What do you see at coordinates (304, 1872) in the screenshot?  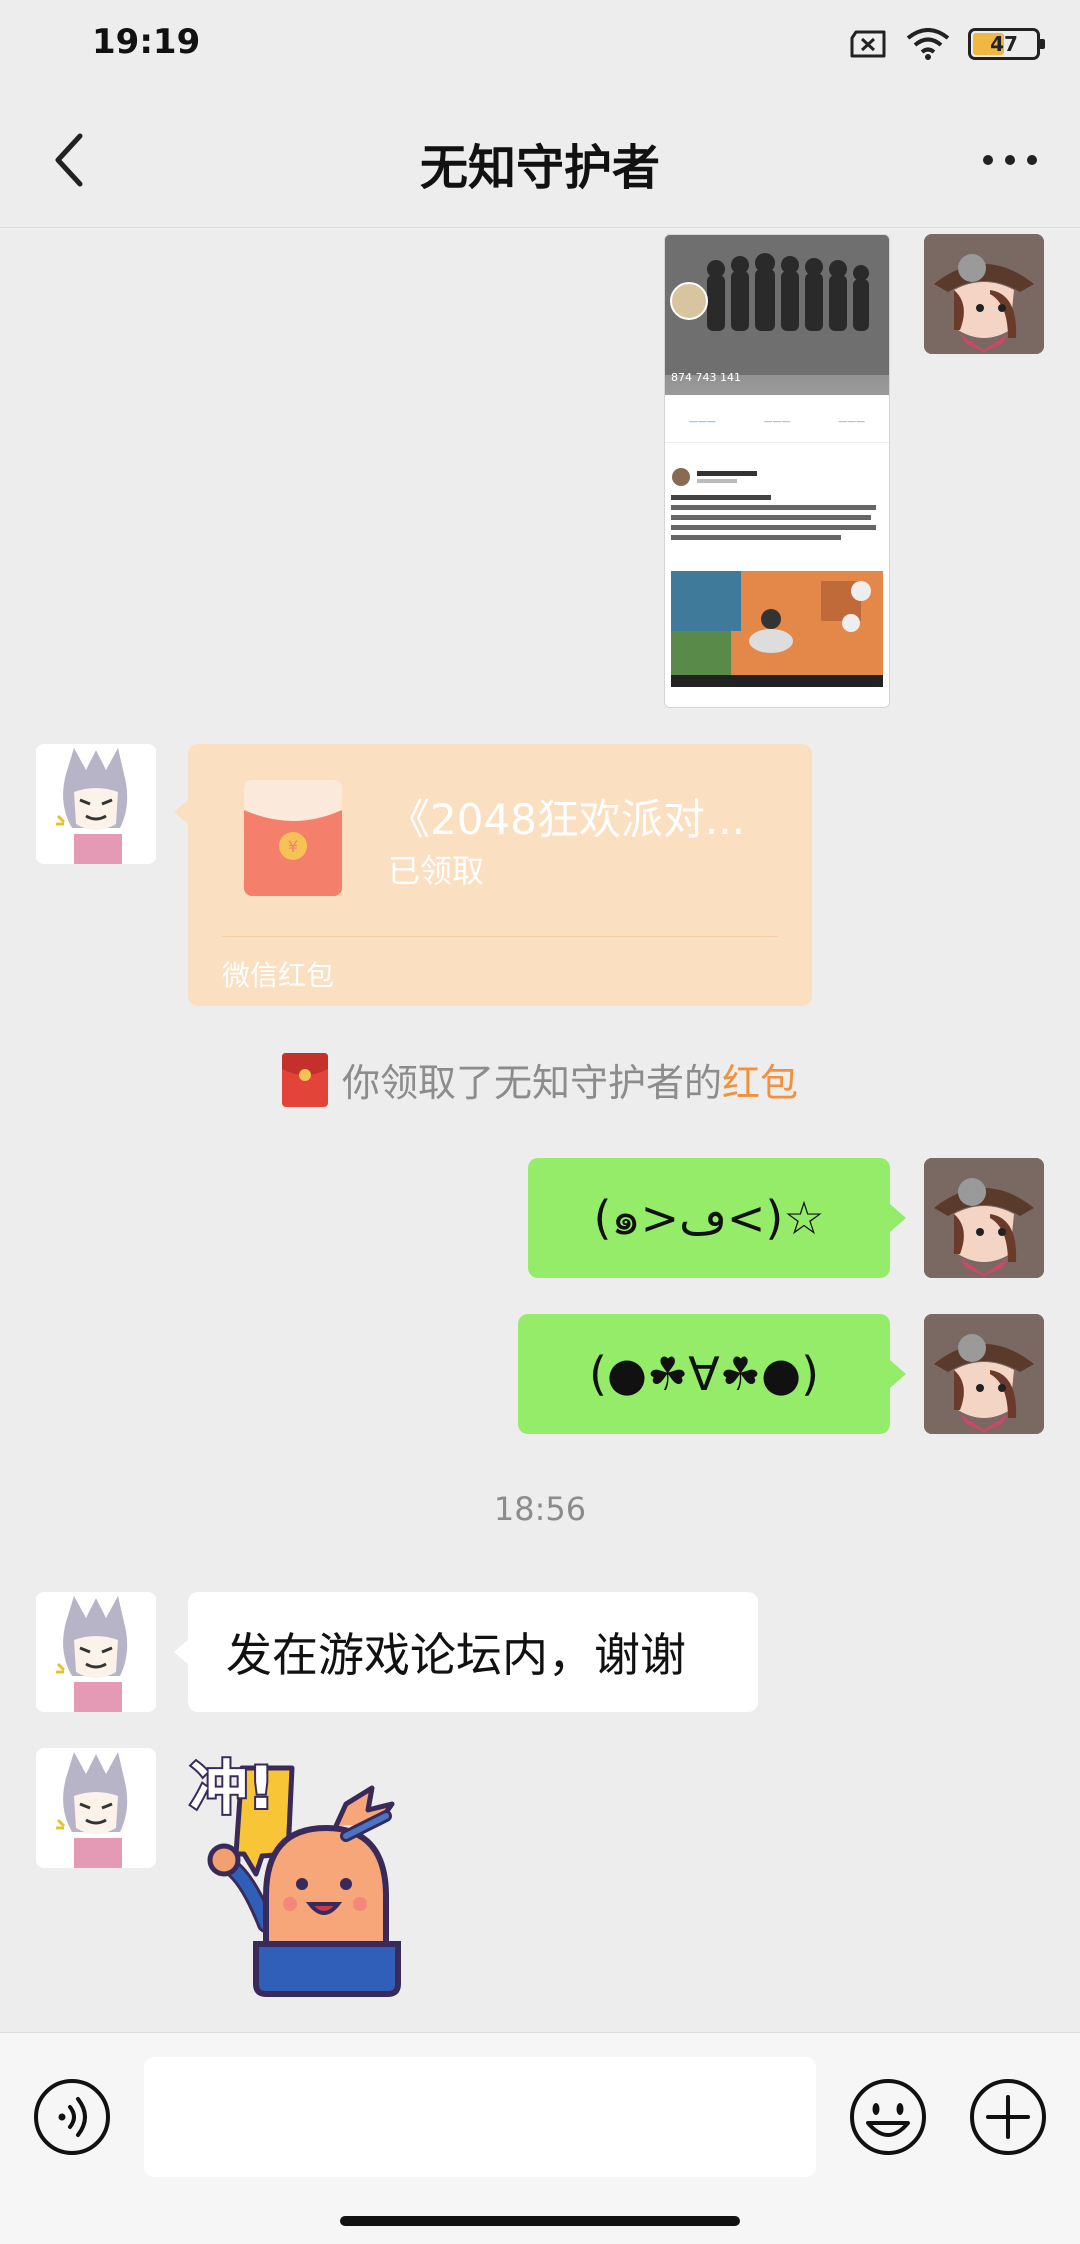 I see `sticker-message: 冲!` at bounding box center [304, 1872].